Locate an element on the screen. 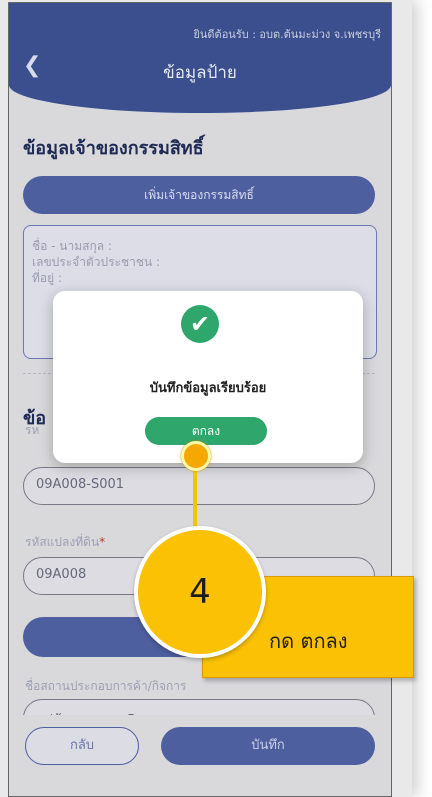 Image resolution: width=432 pixels, height=797 pixels. add-owner-button: เพิ่มเจ้าของกรรมสิทธิ์ is located at coordinates (199, 195).